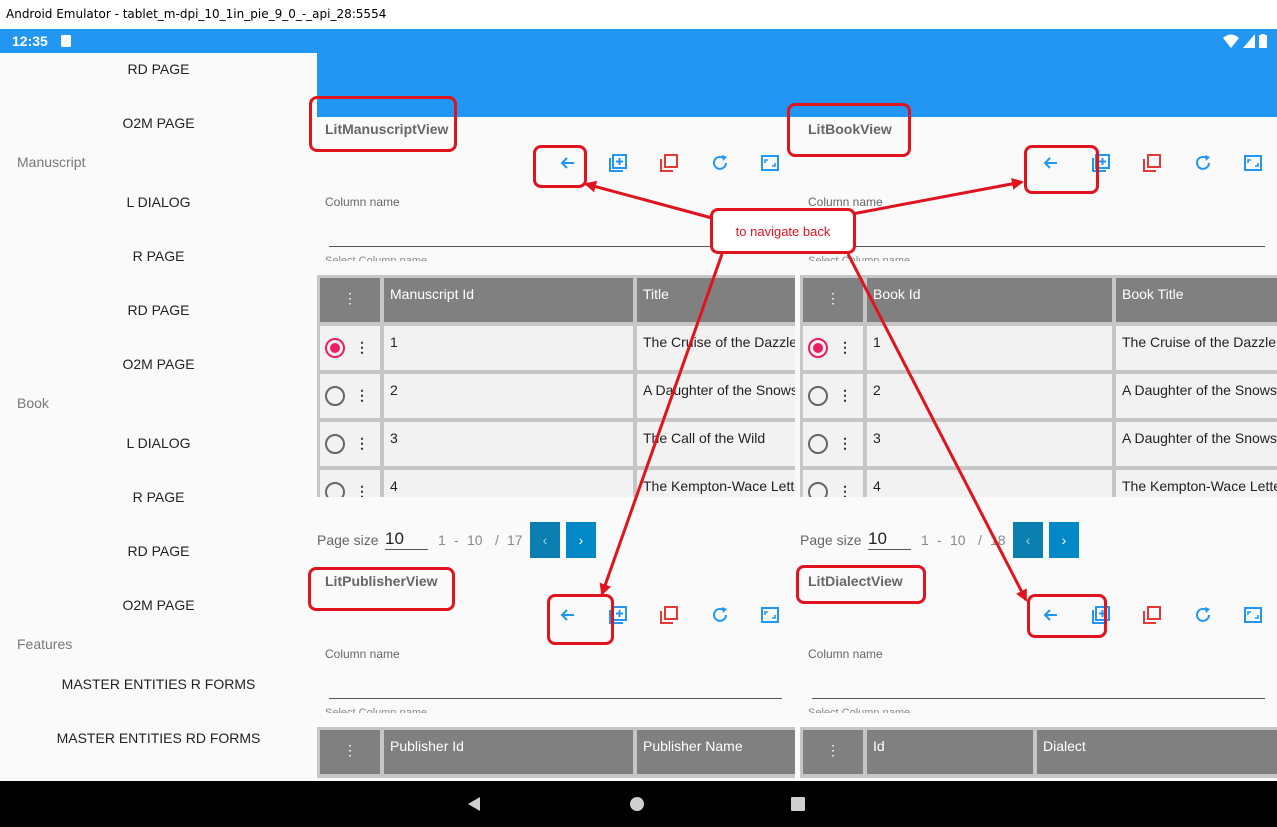 Image resolution: width=1277 pixels, height=827 pixels. Describe the element at coordinates (638, 41) in the screenshot. I see `status-bar: 12:35` at that location.